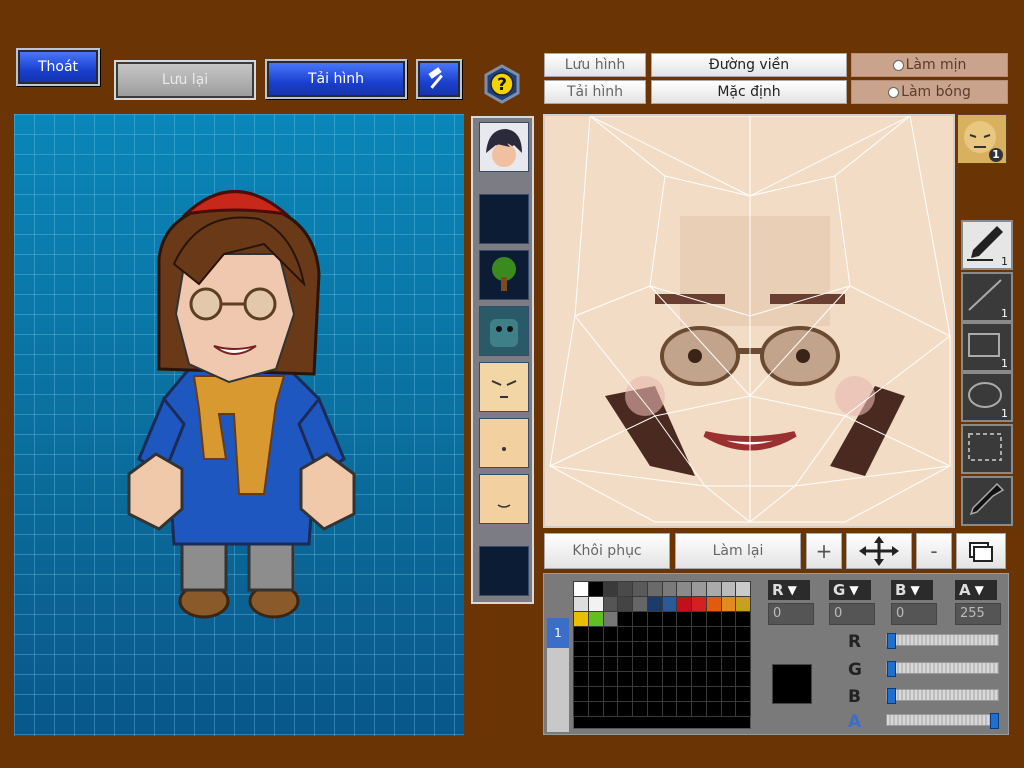 The width and height of the screenshot is (1024, 768). I want to click on thumb-face-angry, so click(504, 387).